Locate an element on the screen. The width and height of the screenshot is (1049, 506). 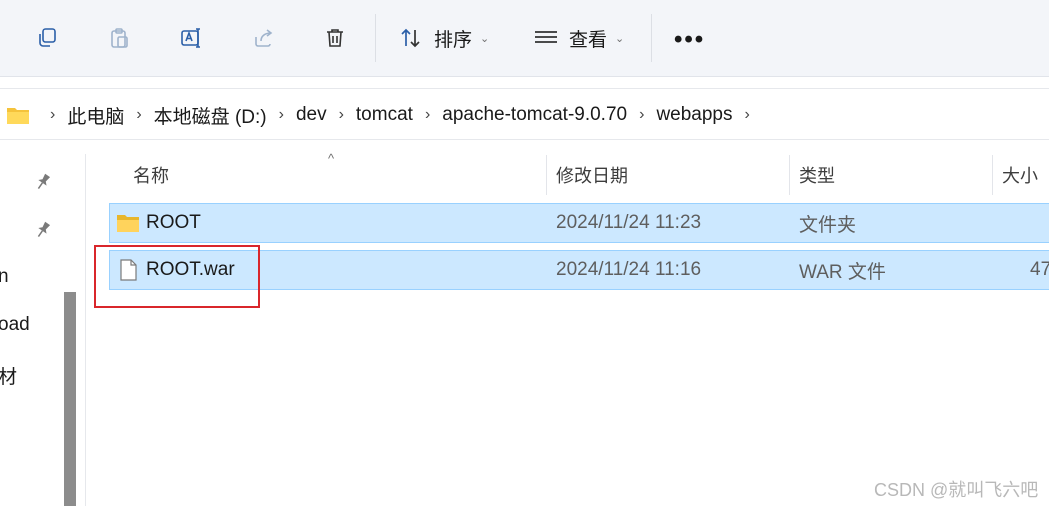
breadcrumb-webapps: webapps is located at coordinates (694, 115).